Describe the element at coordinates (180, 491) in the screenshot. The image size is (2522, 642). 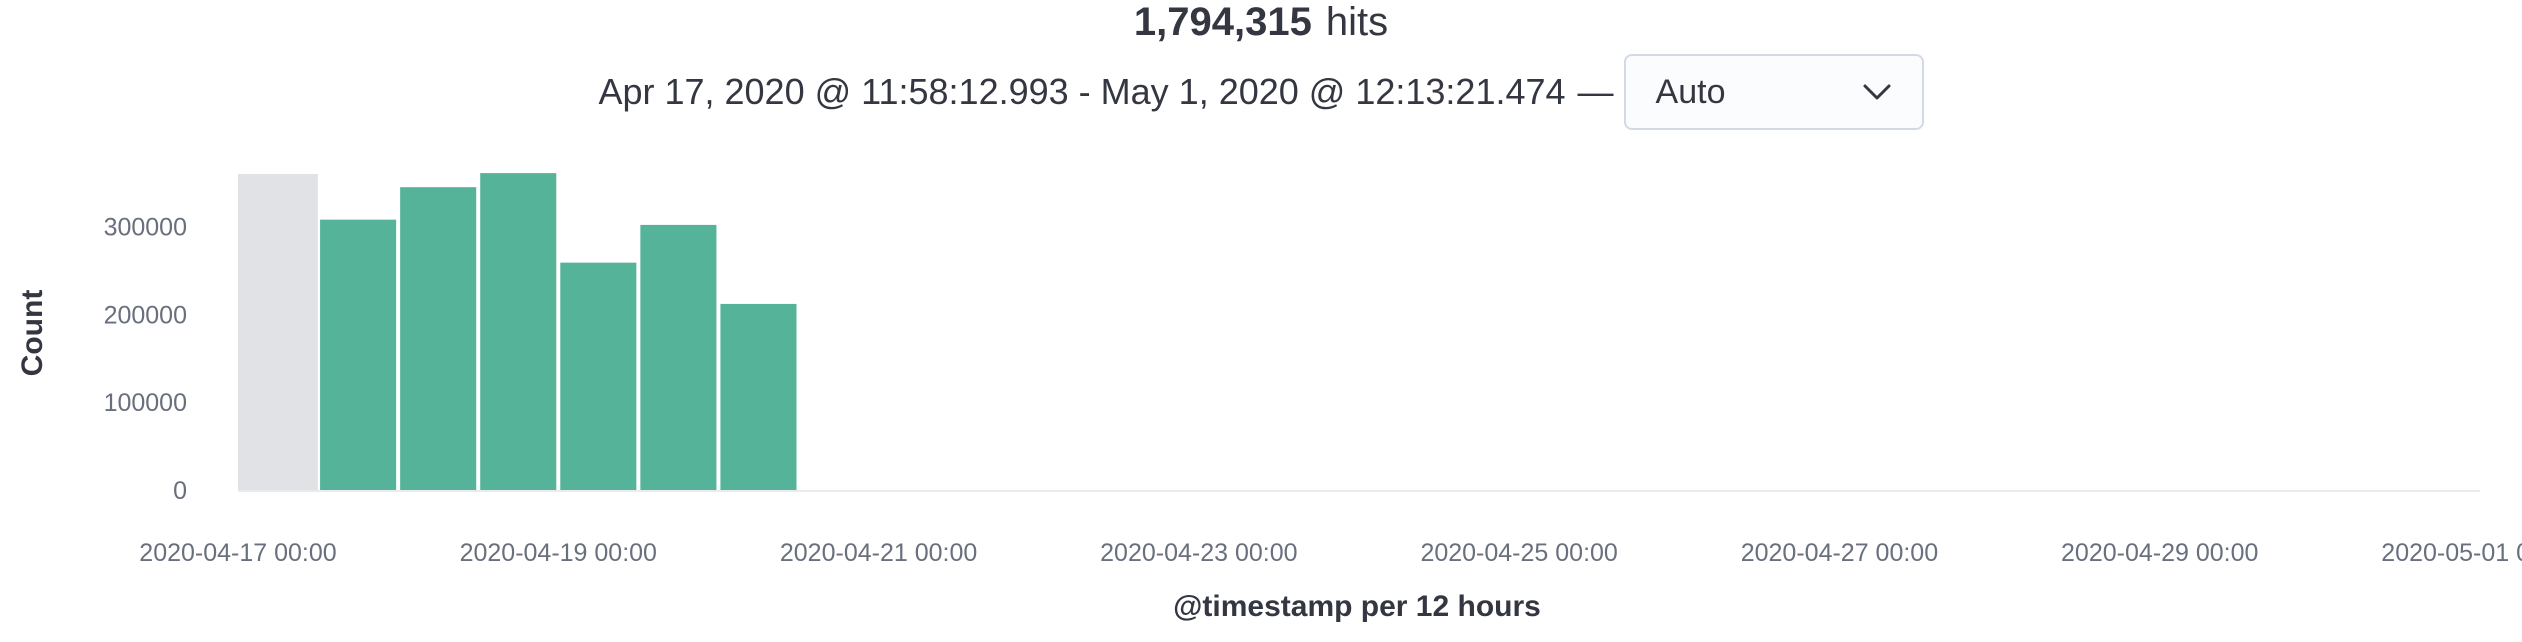
I see `y-tick-label: 0` at that location.